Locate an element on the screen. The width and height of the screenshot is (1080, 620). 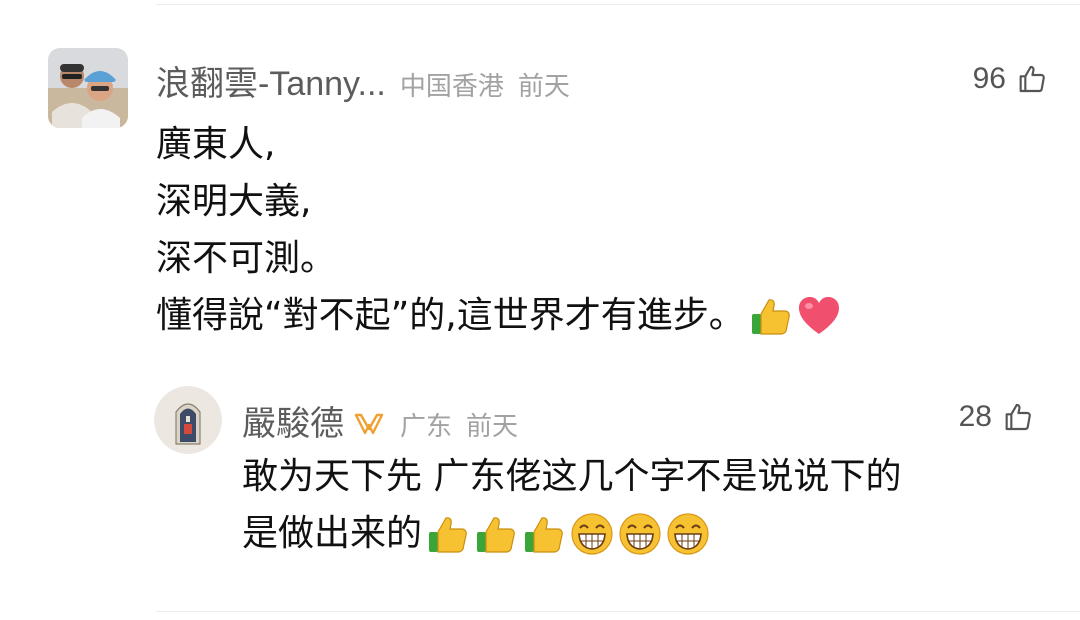
comment-line: 深明大義, is located at coordinates (234, 201).